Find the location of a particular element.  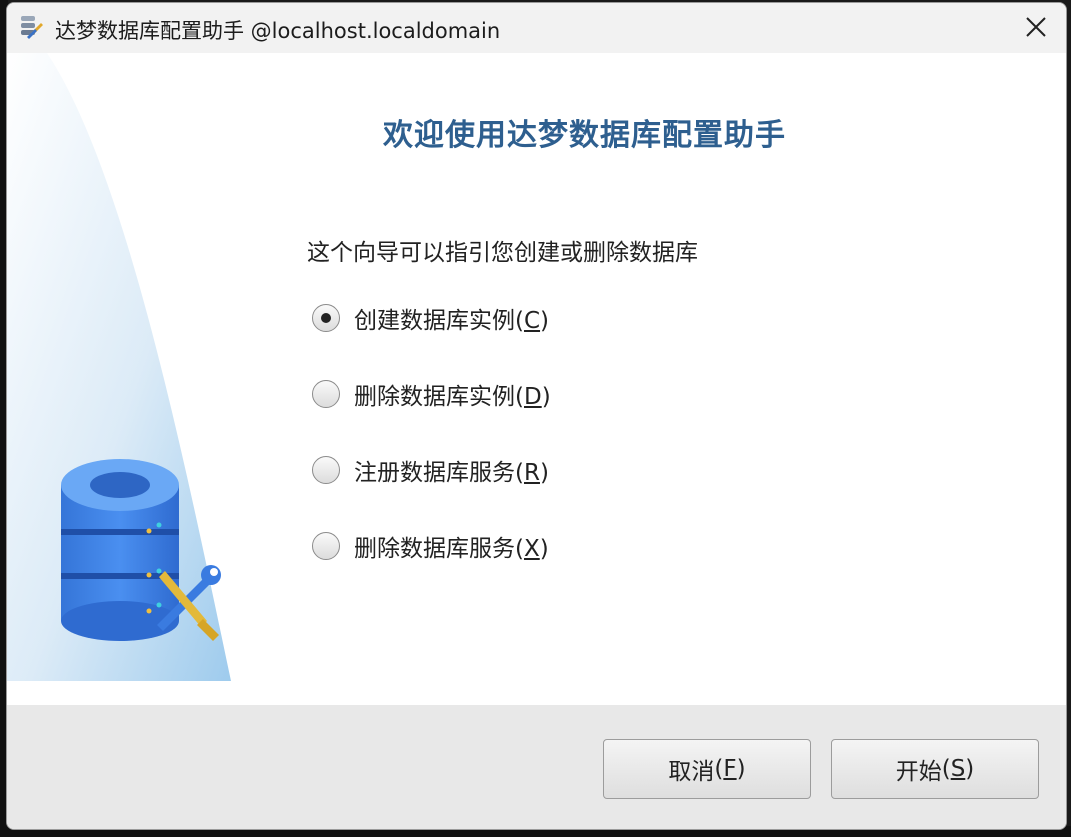

start-mnemonic: S is located at coordinates (958, 769).